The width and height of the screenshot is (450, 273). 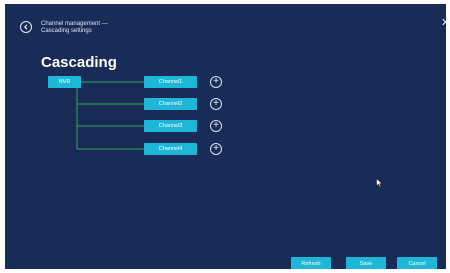 What do you see at coordinates (110, 115) in the screenshot?
I see `cascade-connectors` at bounding box center [110, 115].